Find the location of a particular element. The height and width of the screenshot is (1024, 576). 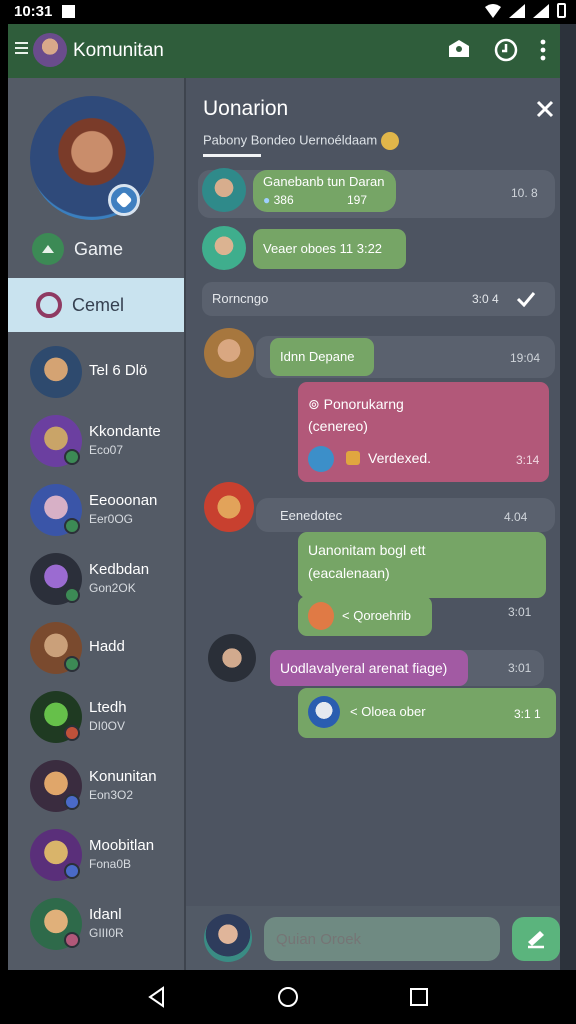

contact-item: Eeooonan Eer0OG is located at coordinates (96, 510).